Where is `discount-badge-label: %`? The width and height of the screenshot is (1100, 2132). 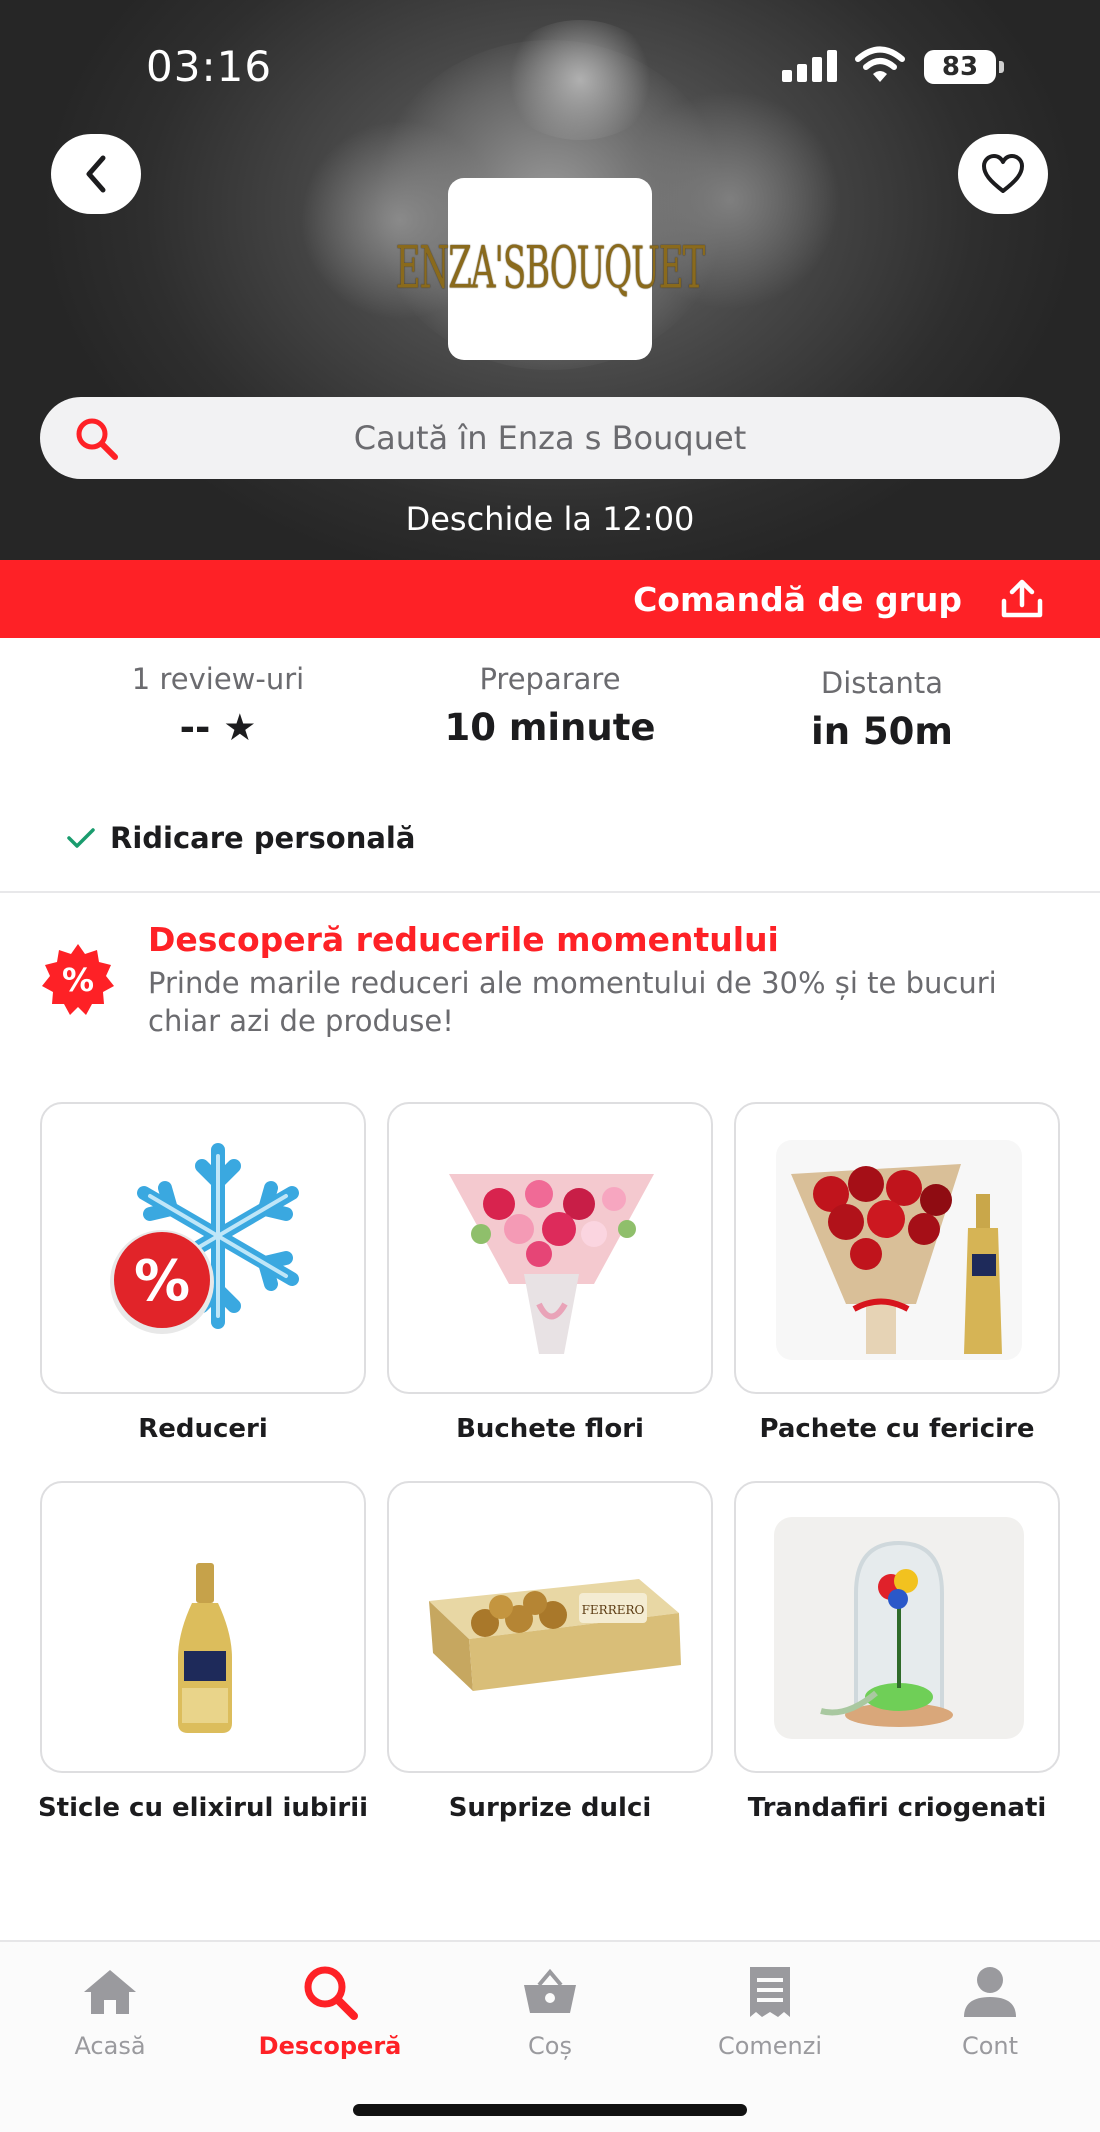
discount-badge-label: % is located at coordinates (78, 980).